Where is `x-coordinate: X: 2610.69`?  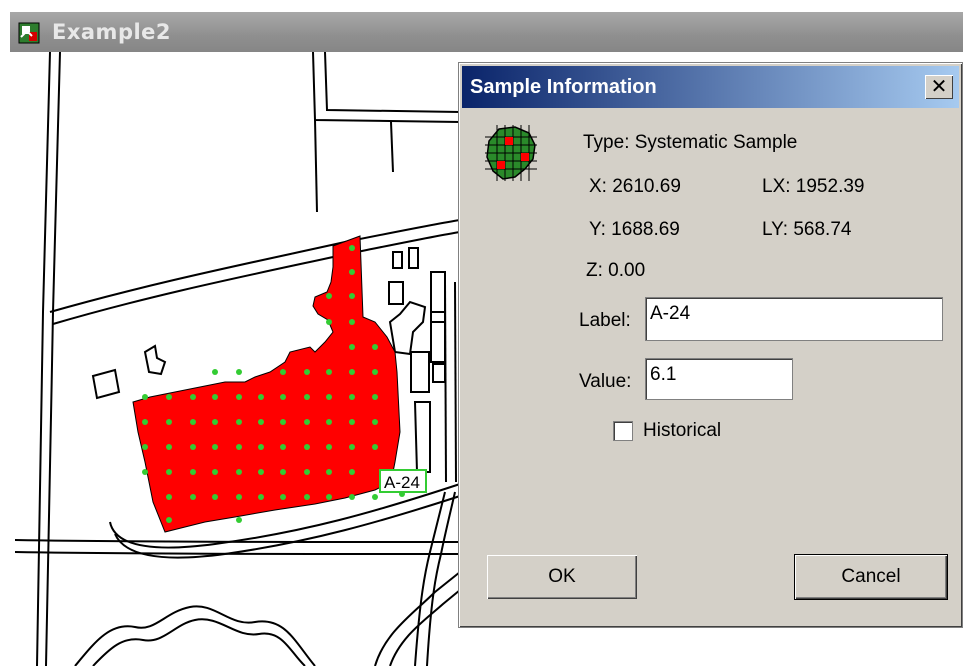
x-coordinate: X: 2610.69 is located at coordinates (635, 186).